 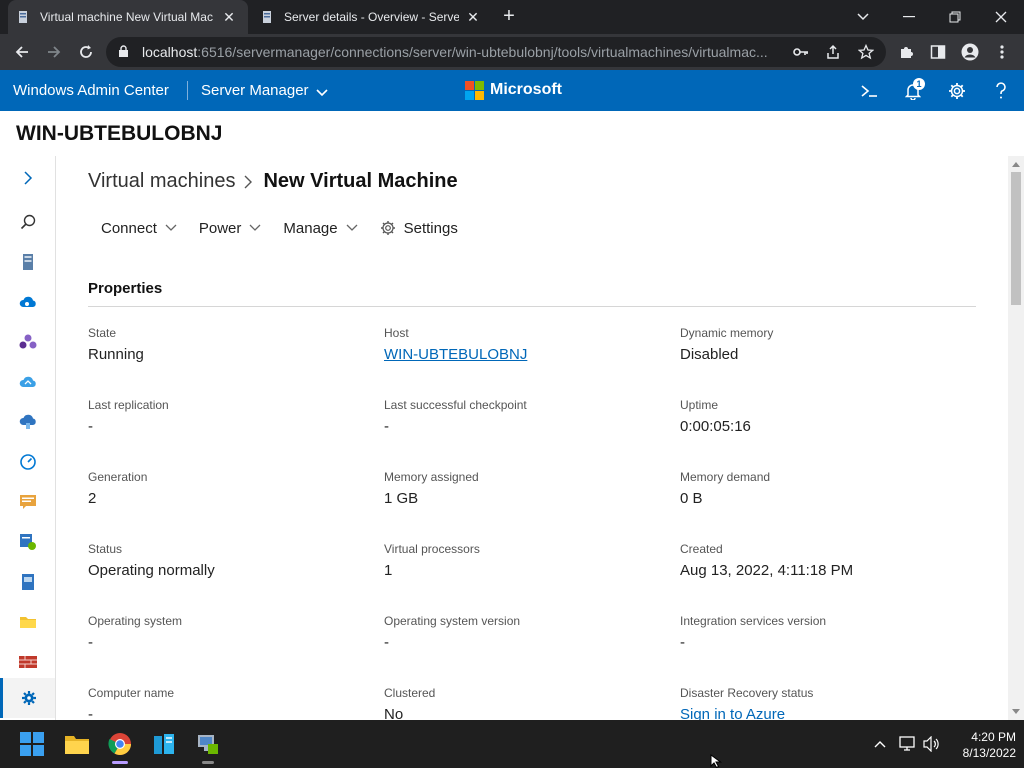 I want to click on lock-icon, so click(x=123, y=54).